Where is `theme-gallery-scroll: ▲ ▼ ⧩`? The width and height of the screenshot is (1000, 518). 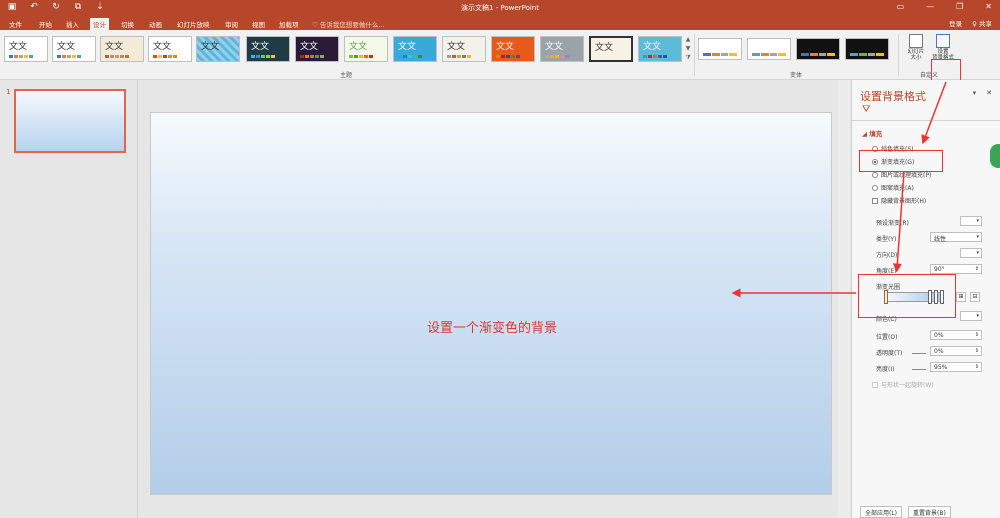
theme-gallery-scroll: ▲ ▼ ⧩ is located at coordinates (688, 49).